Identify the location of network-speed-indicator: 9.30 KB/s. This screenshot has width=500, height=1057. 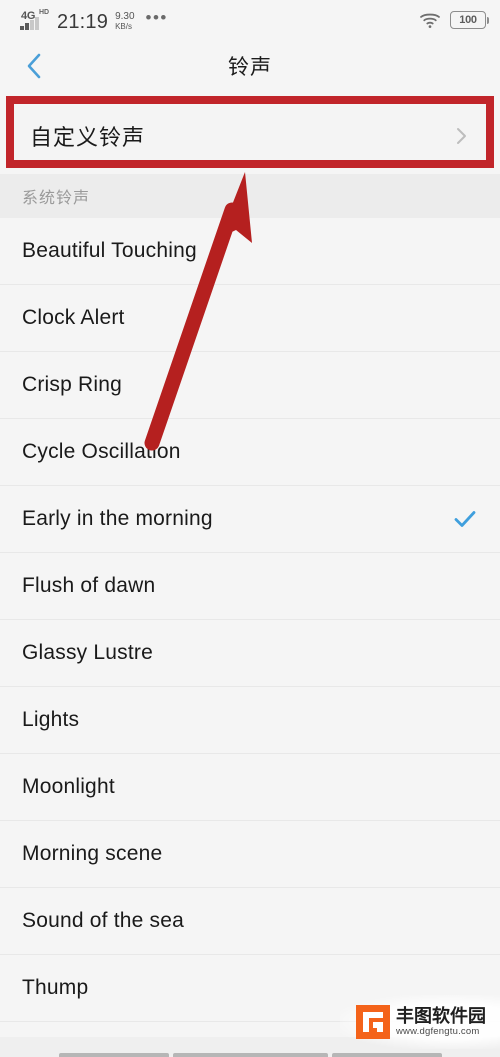
(125, 21).